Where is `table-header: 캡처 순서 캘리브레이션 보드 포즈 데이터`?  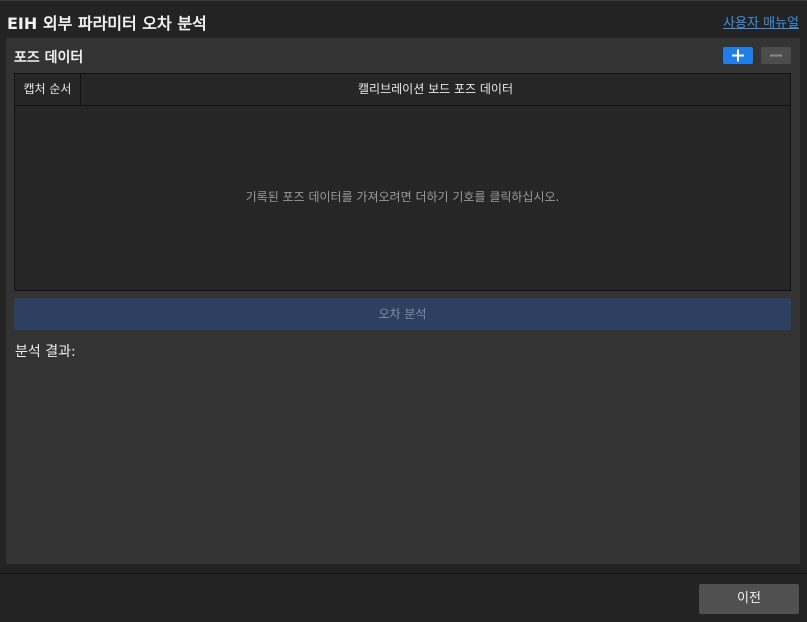 table-header: 캡처 순서 캘리브레이션 보드 포즈 데이터 is located at coordinates (402, 90).